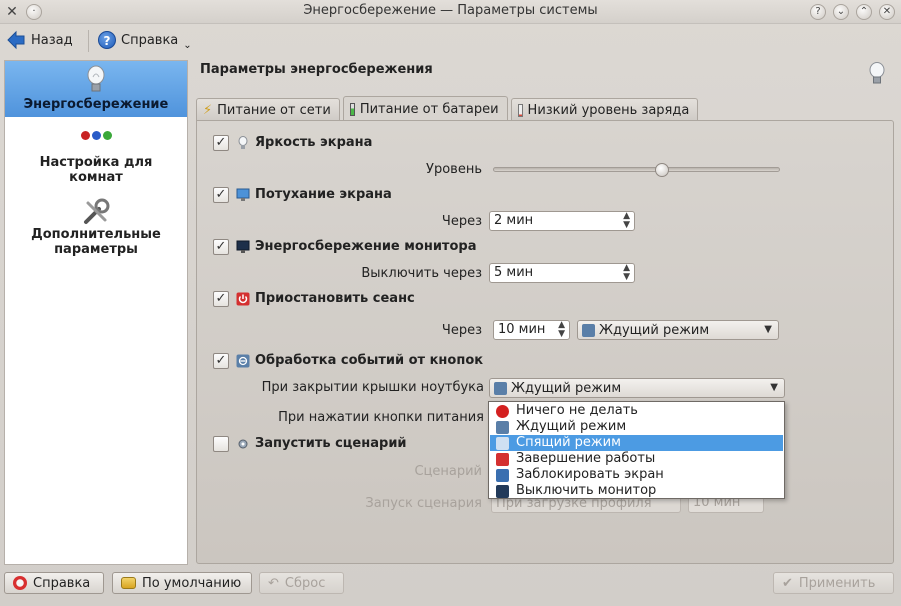  Describe the element at coordinates (502, 475) in the screenshot. I see `lock-icon` at that location.